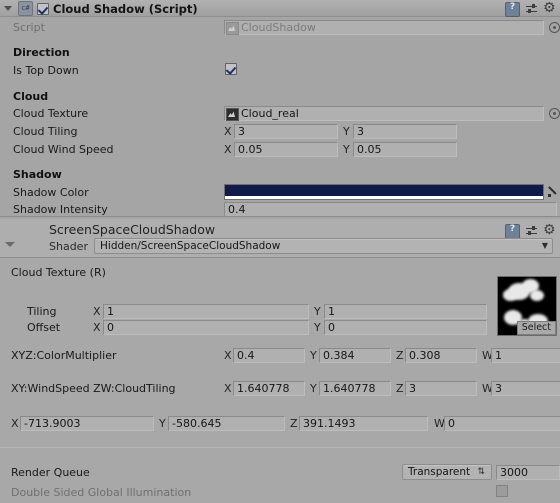  Describe the element at coordinates (355, 388) in the screenshot. I see `windspeed-y-input: 1.640778` at that location.